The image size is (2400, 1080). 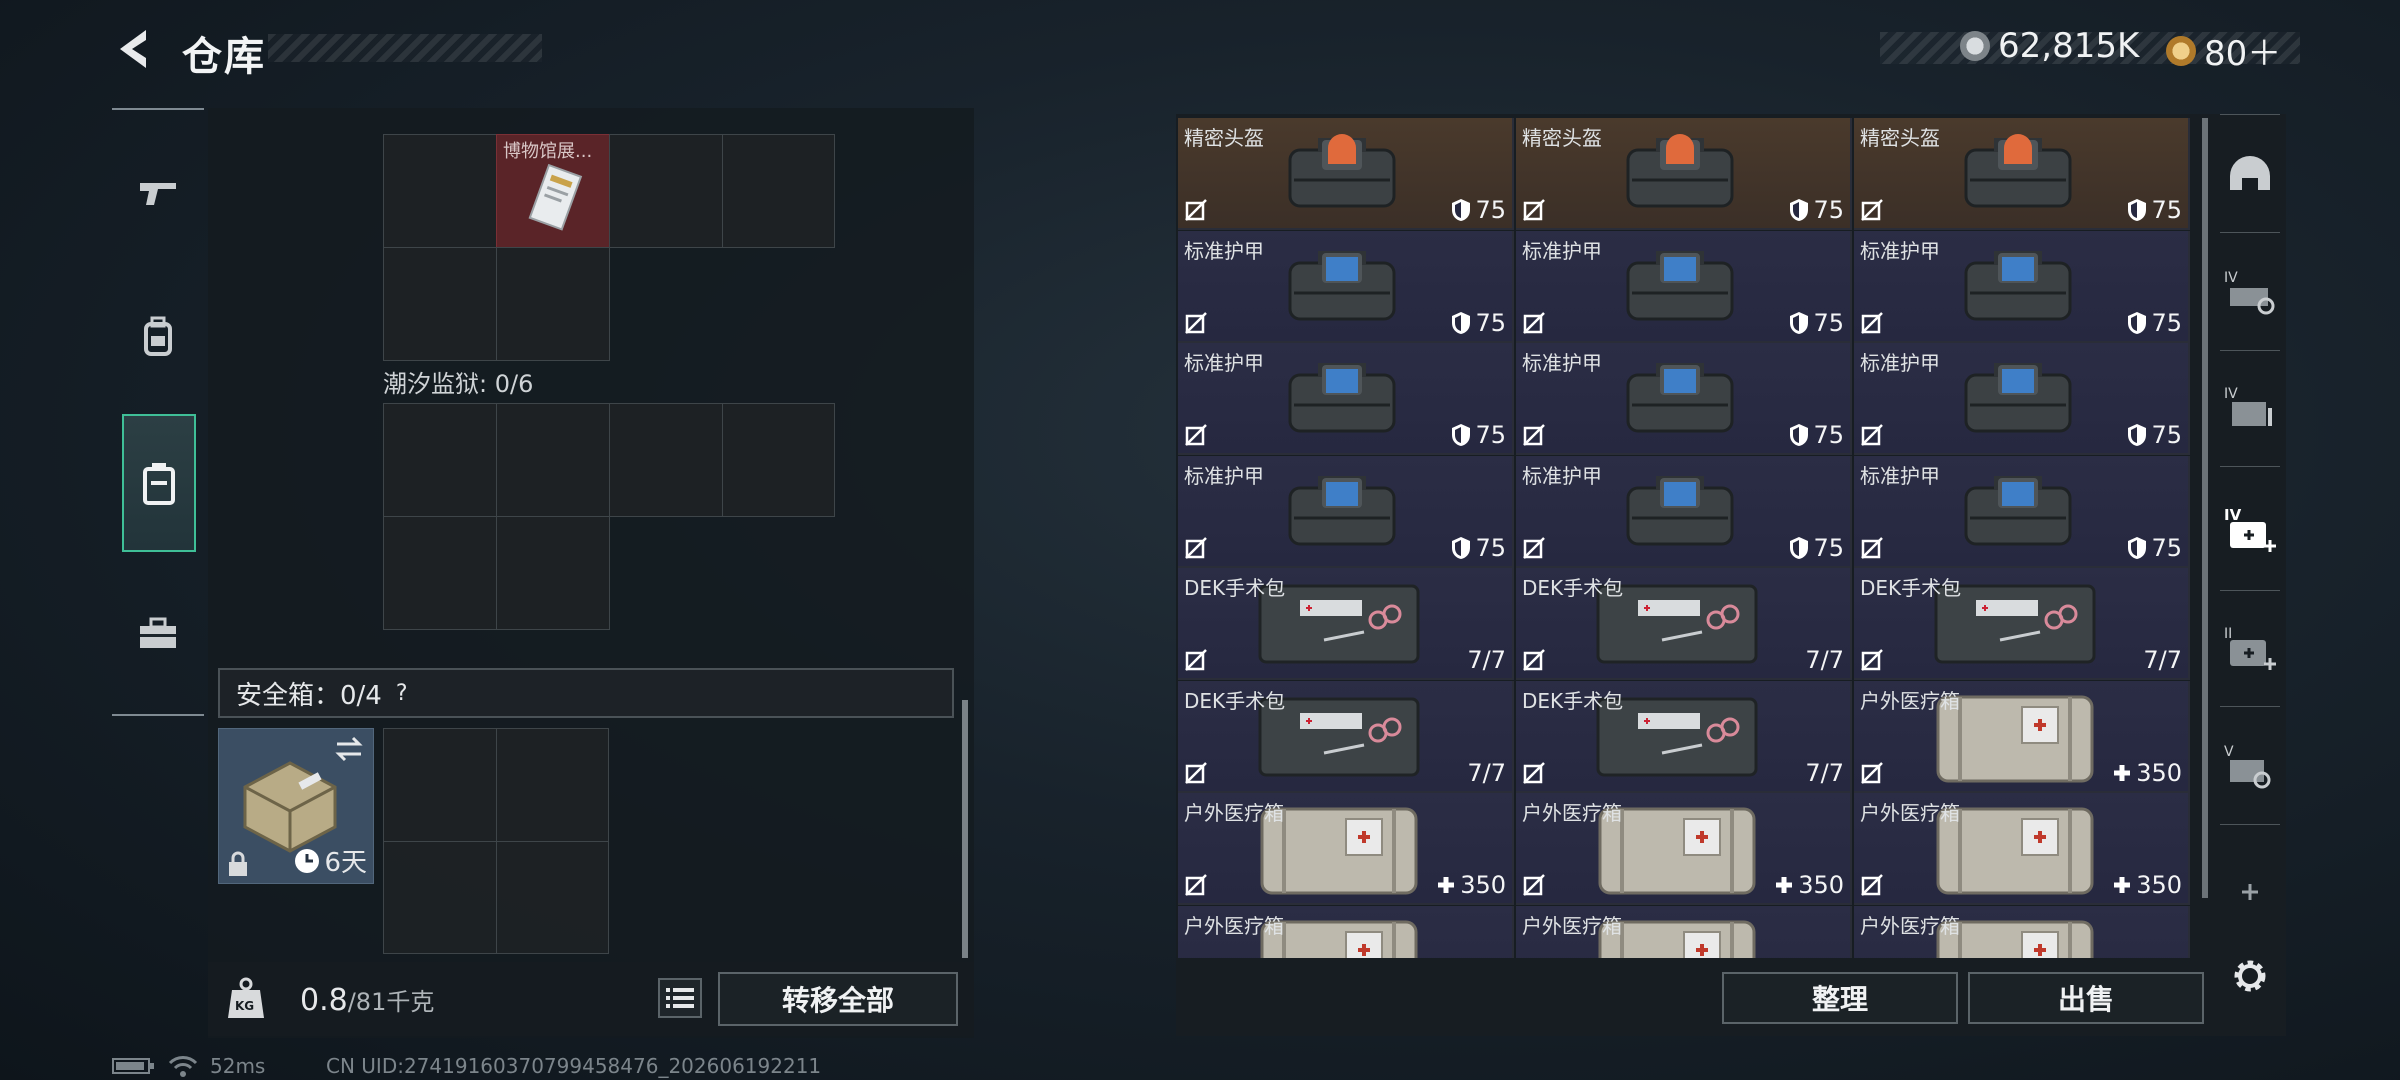 What do you see at coordinates (2229, 752) in the screenshot?
I see `svg-text: V` at bounding box center [2229, 752].